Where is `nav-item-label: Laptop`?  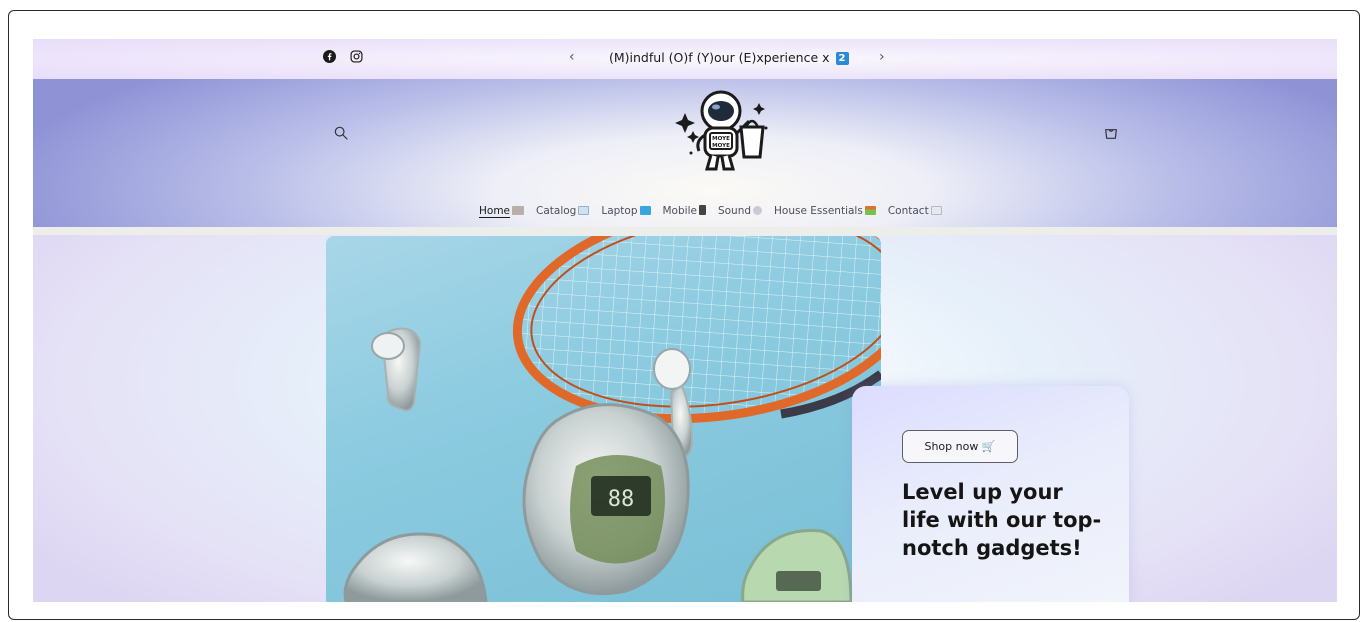
nav-item-label: Laptop is located at coordinates (619, 211).